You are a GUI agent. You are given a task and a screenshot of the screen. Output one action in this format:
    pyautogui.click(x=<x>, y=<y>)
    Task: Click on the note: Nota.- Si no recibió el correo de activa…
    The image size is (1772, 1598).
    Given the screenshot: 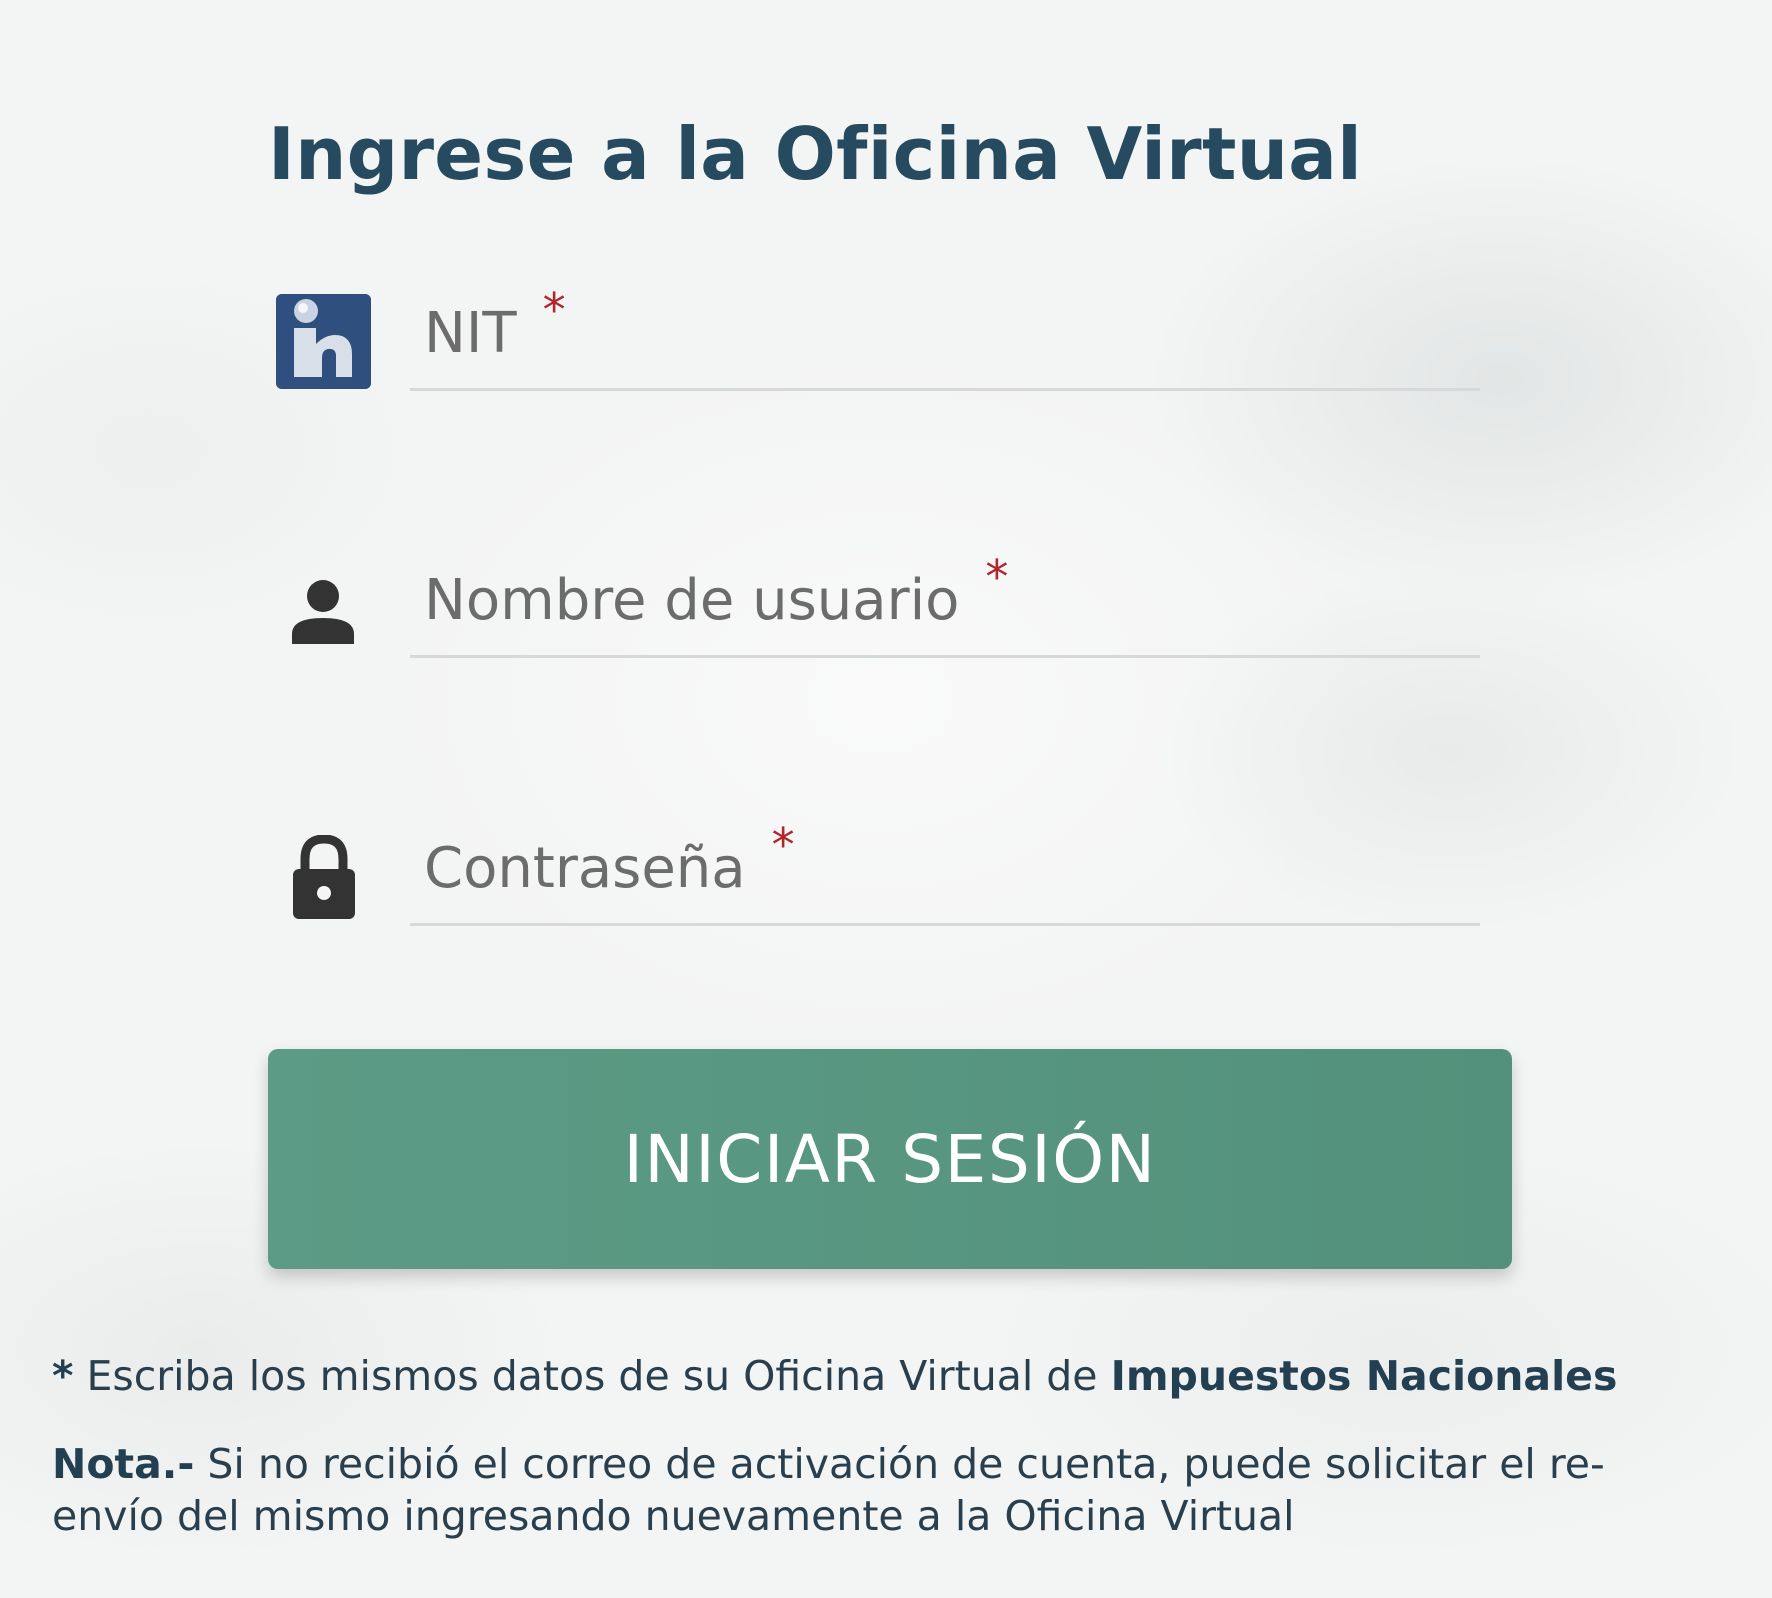 What is the action you would take?
    pyautogui.click(x=828, y=1490)
    